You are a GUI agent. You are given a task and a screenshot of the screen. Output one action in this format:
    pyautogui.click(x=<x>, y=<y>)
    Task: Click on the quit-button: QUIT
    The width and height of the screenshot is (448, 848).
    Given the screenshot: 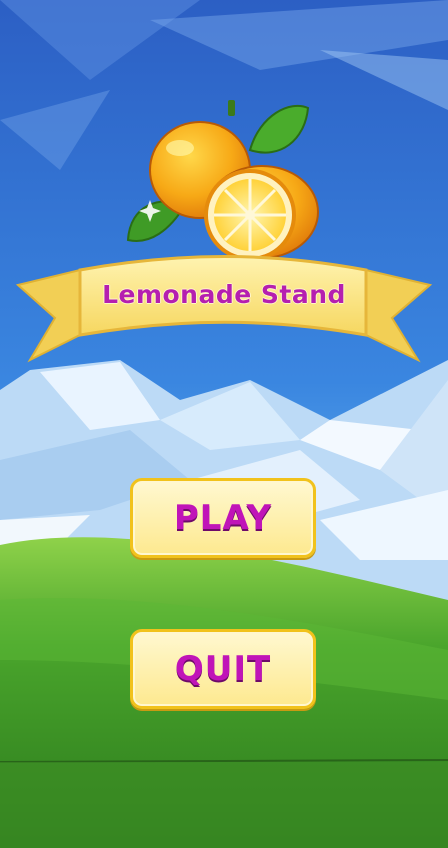 What is the action you would take?
    pyautogui.click(x=223, y=669)
    